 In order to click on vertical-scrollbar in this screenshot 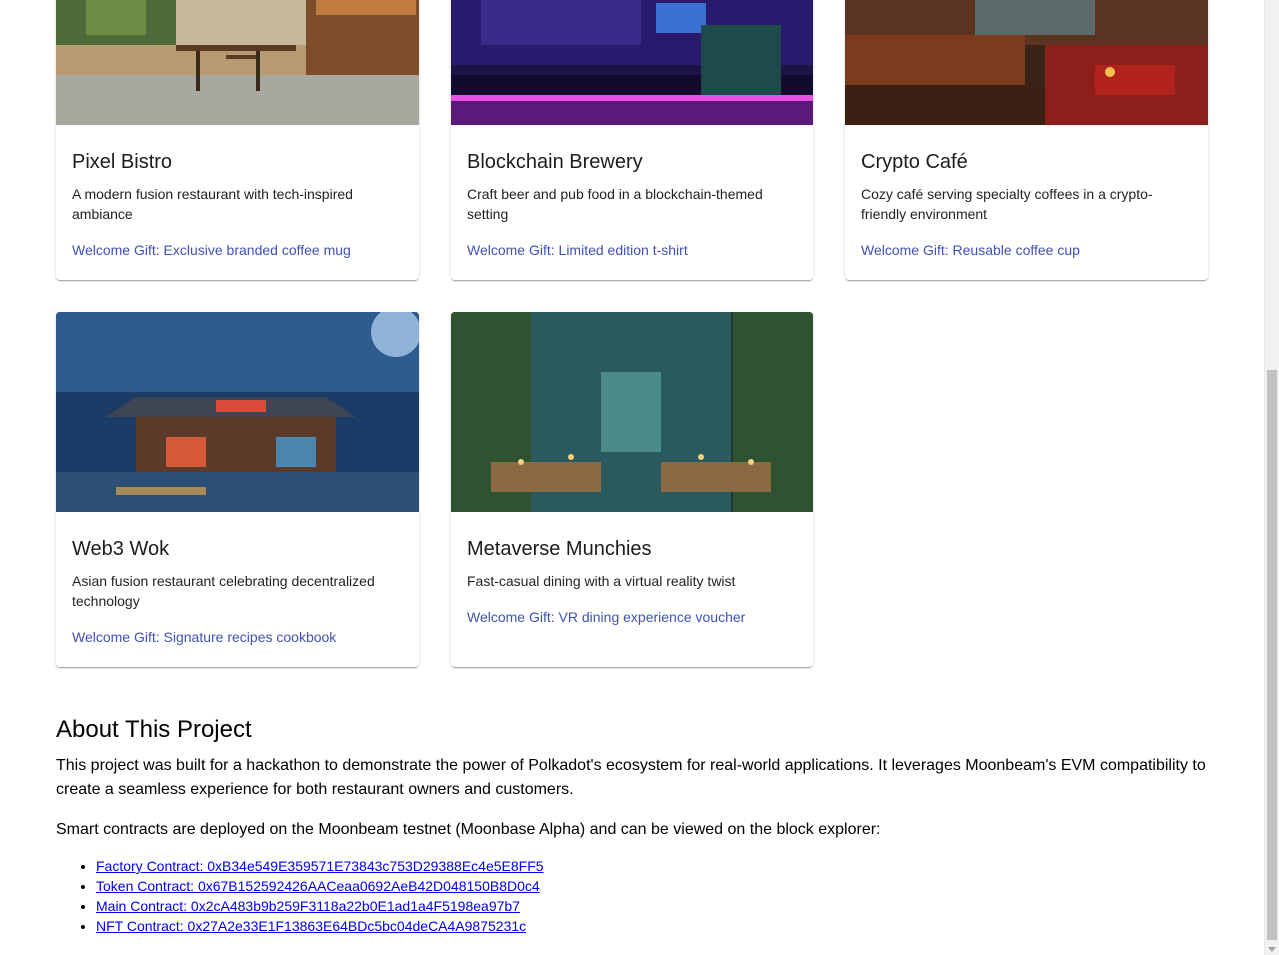, I will do `click(1271, 477)`.